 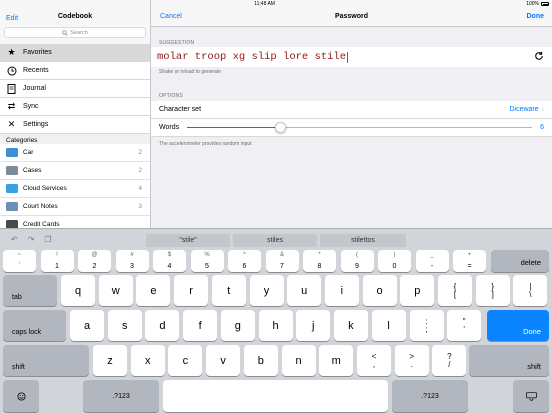 What do you see at coordinates (363, 240) in the screenshot?
I see `prediction-3: stilettos` at bounding box center [363, 240].